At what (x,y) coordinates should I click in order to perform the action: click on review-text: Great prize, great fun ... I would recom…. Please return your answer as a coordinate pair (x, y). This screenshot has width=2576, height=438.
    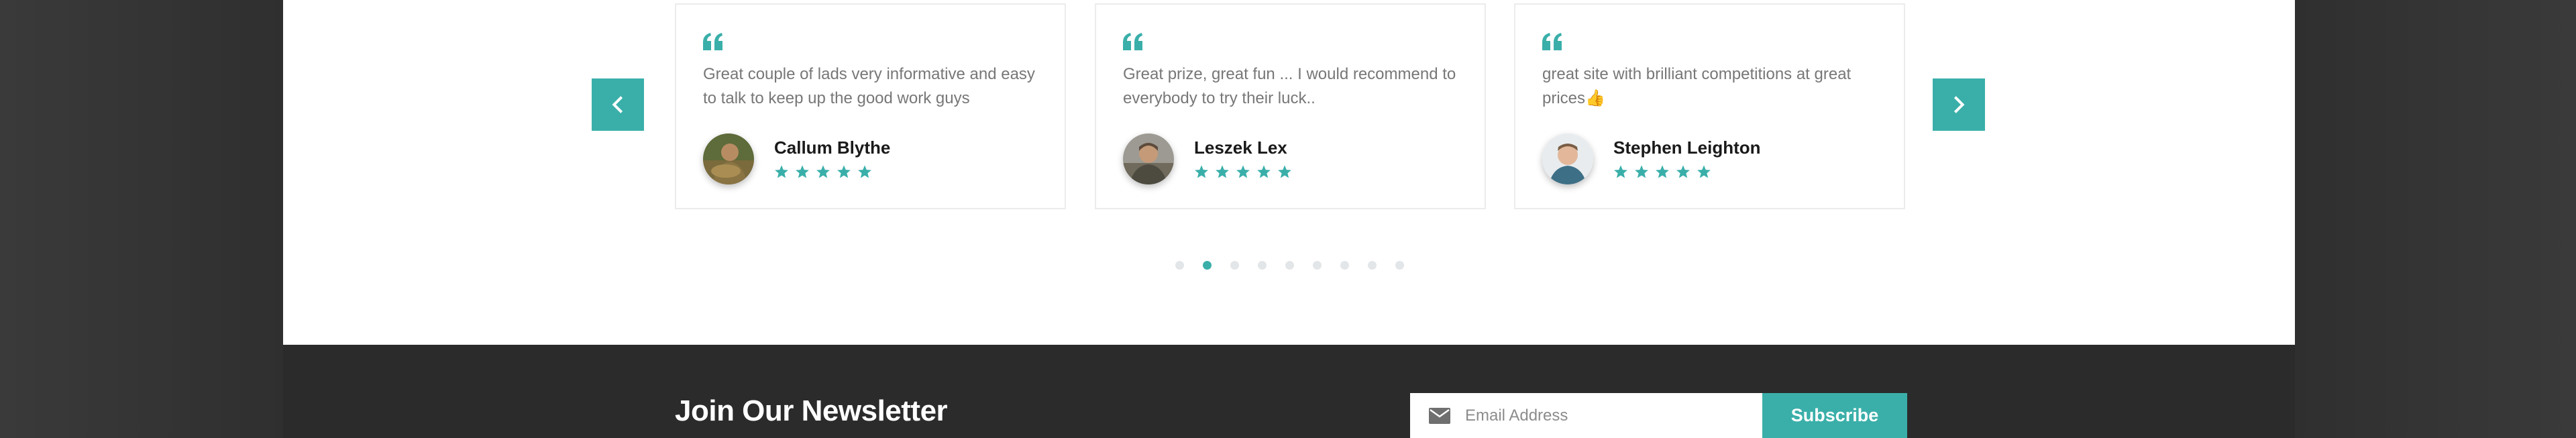
    Looking at the image, I should click on (1289, 86).